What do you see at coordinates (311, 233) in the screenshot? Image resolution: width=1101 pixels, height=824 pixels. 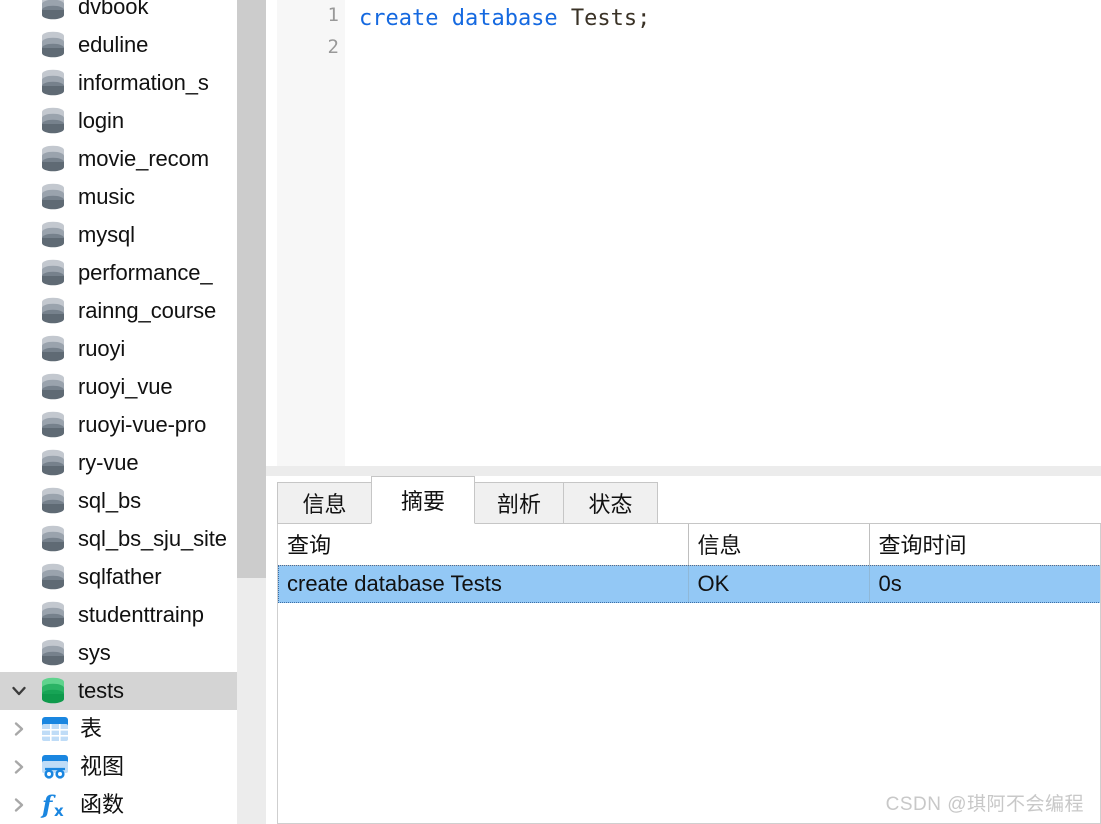 I see `editor-line-number-gutter: 1 2` at bounding box center [311, 233].